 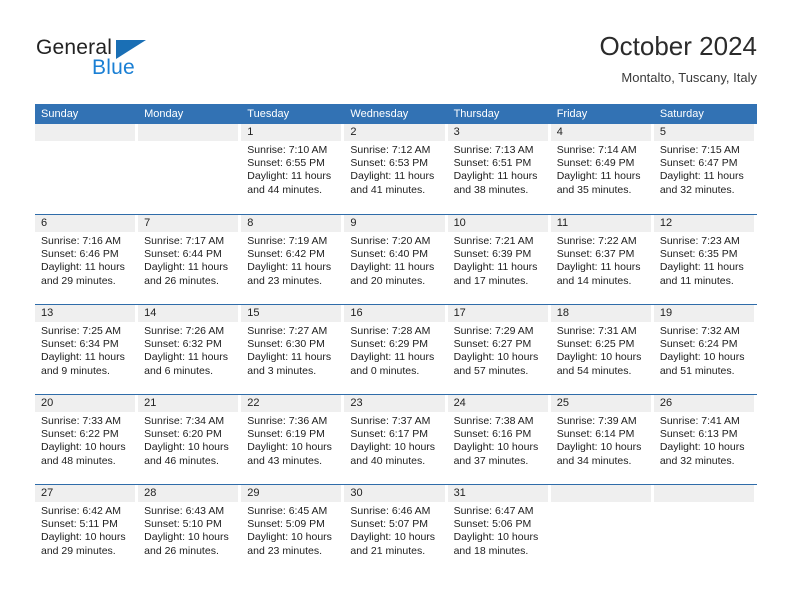 I want to click on daylight-text: Daylight: 11 hours and 6 minutes., so click(x=186, y=364).